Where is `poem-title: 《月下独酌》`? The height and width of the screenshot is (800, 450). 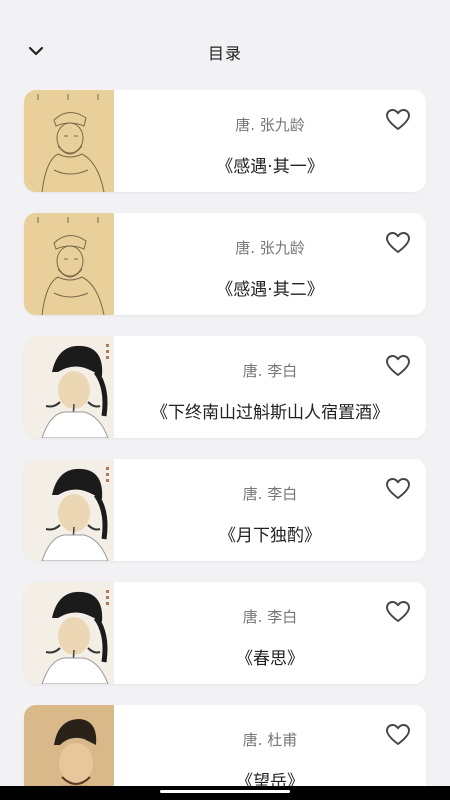 poem-title: 《月下独酌》 is located at coordinates (270, 536).